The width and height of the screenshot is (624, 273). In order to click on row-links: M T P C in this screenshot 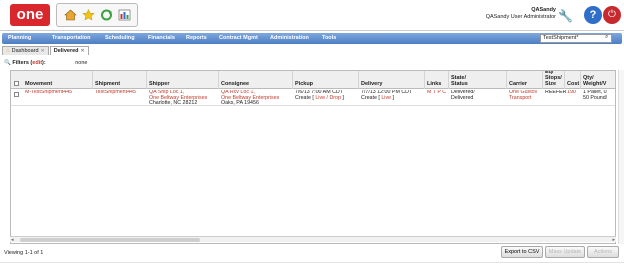, I will do `click(435, 93)`.